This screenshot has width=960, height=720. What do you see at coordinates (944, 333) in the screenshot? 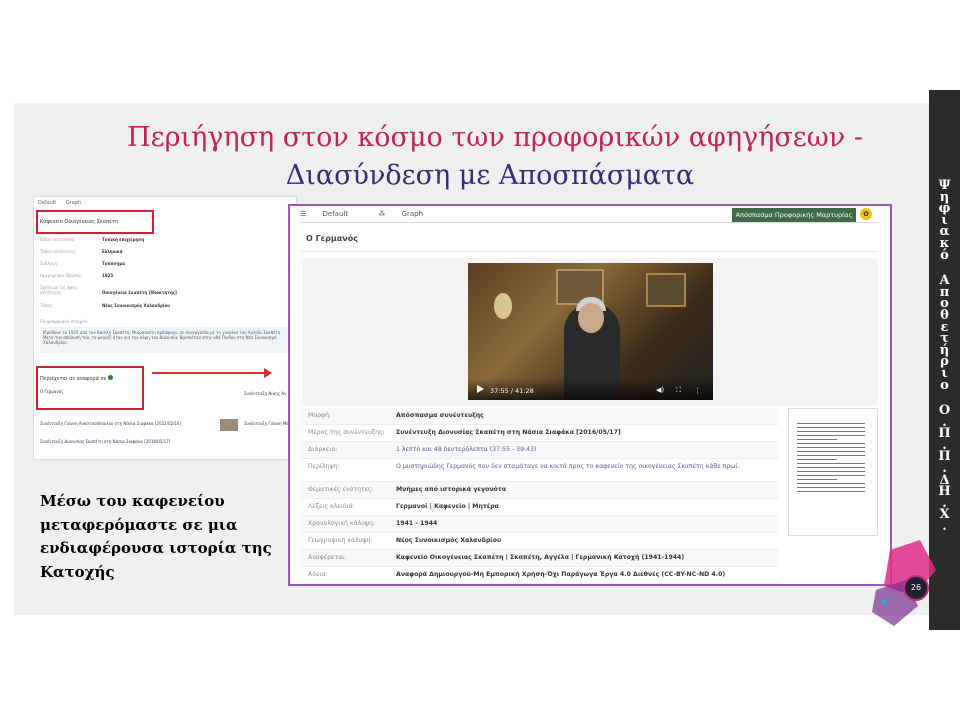
I see `side-label-word: Αποθετήριο` at bounding box center [944, 333].